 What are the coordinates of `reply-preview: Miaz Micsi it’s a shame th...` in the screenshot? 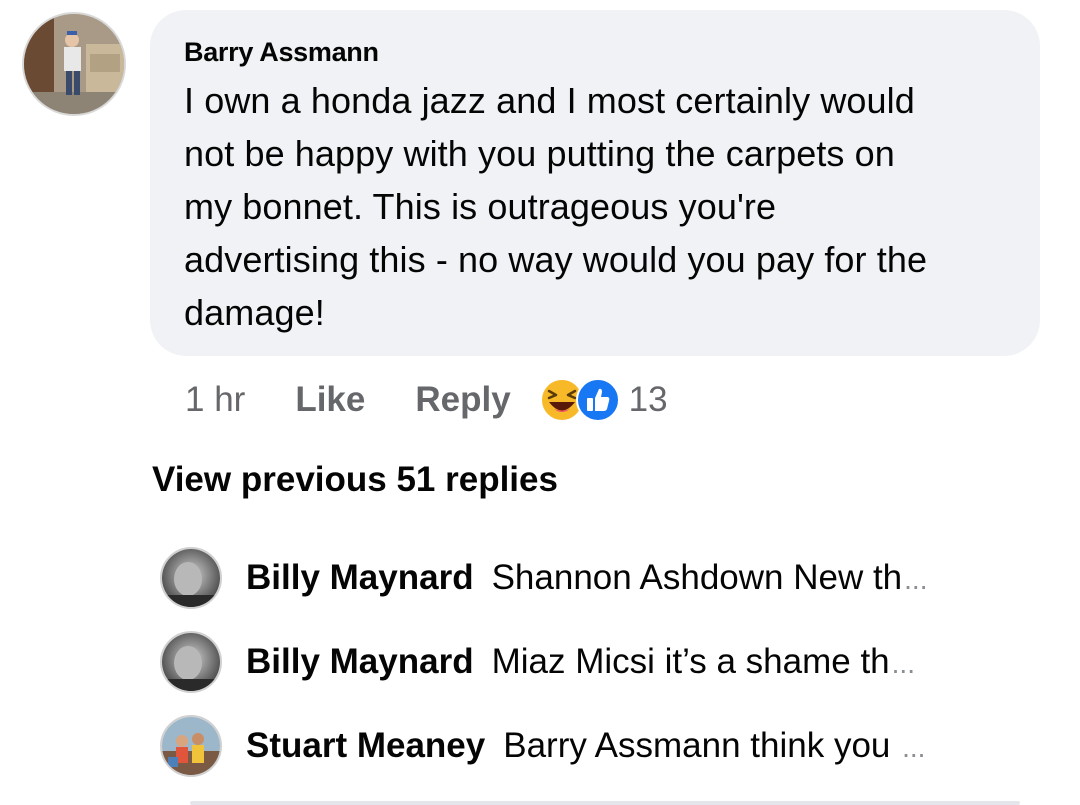 It's located at (703, 662).